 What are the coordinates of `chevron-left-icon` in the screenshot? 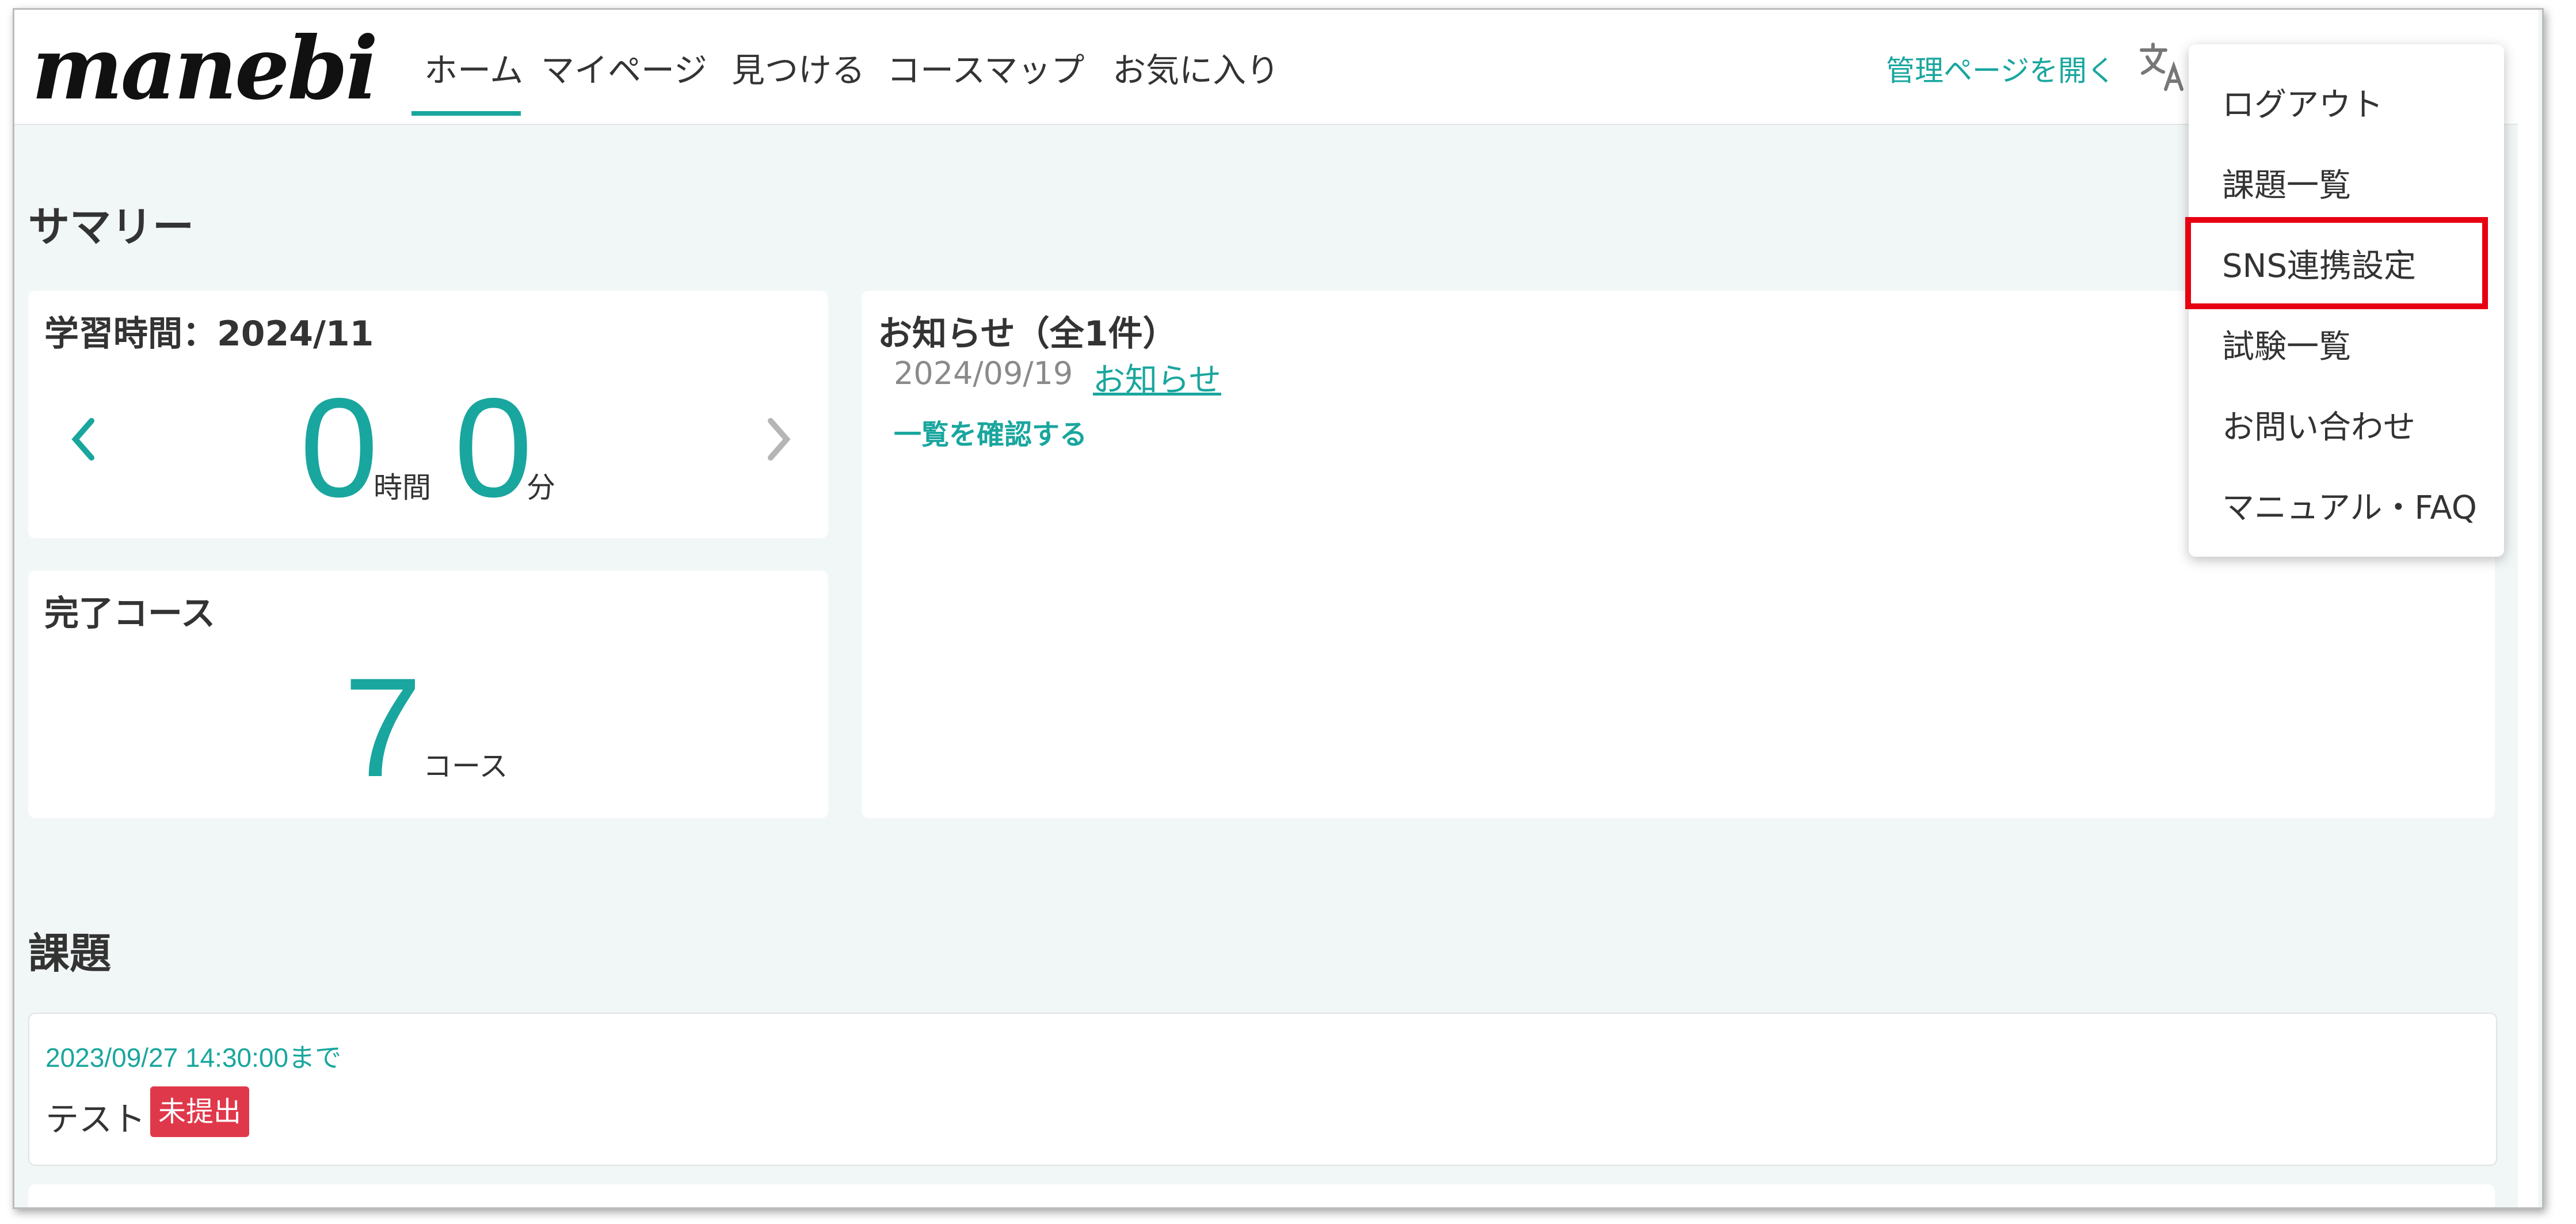 It's located at (82, 439).